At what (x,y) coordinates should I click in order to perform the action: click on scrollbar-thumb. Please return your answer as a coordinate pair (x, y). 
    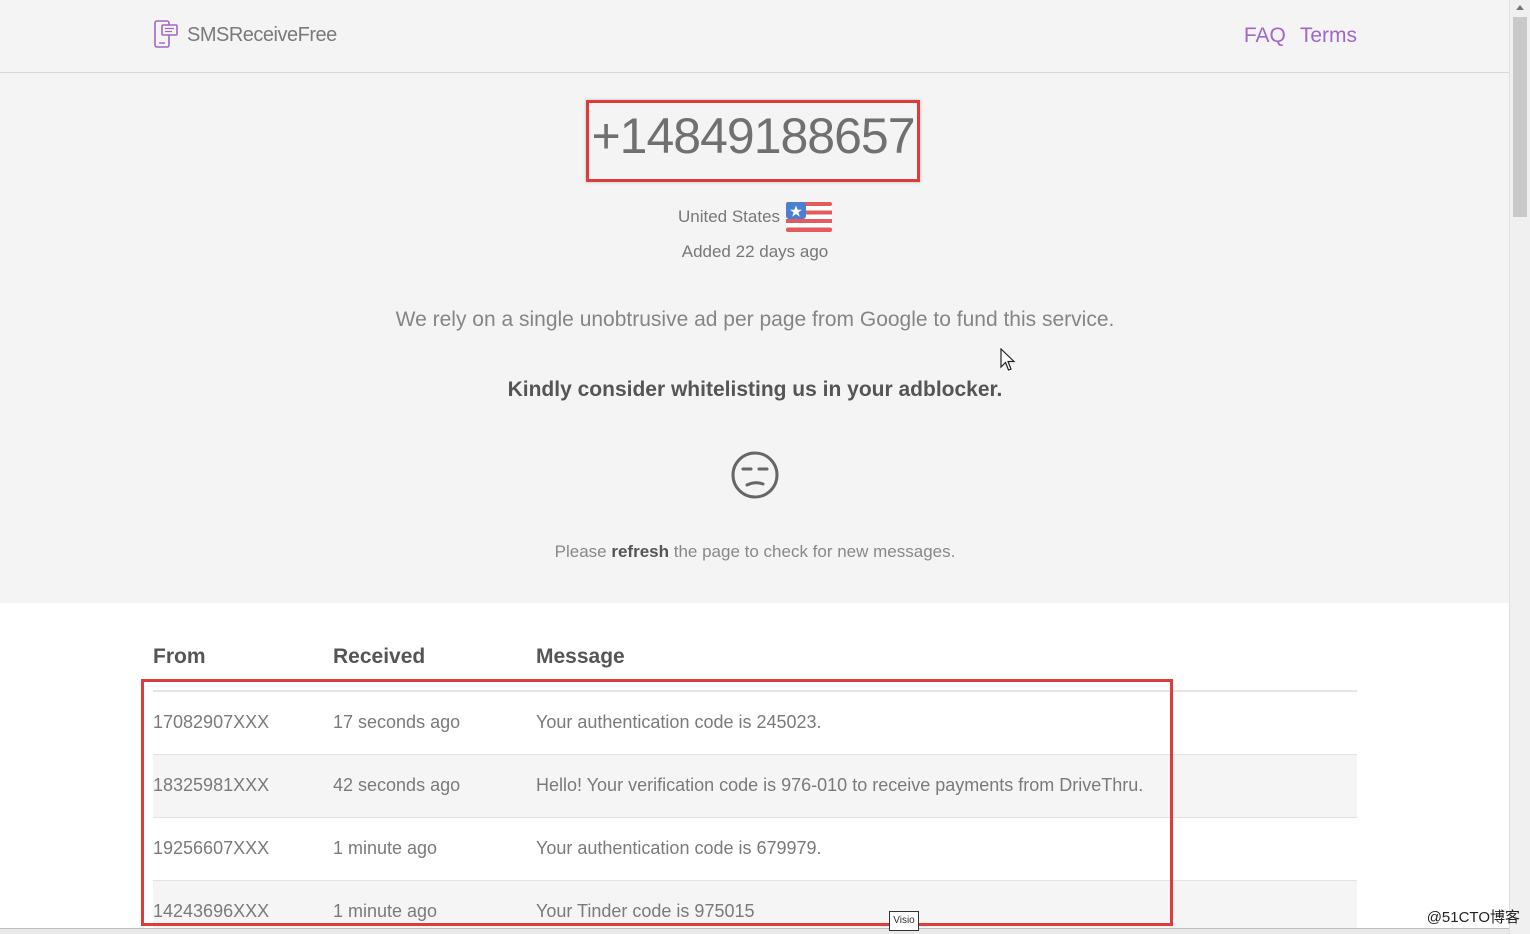
    Looking at the image, I should click on (1520, 117).